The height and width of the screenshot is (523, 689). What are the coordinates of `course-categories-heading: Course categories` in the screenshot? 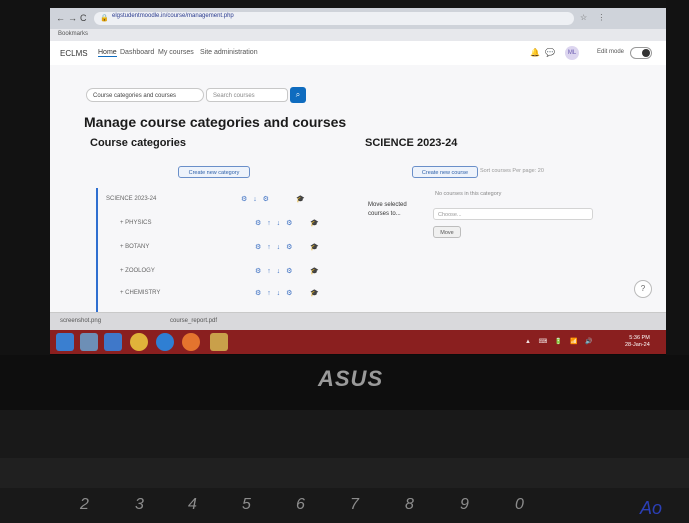 It's located at (138, 143).